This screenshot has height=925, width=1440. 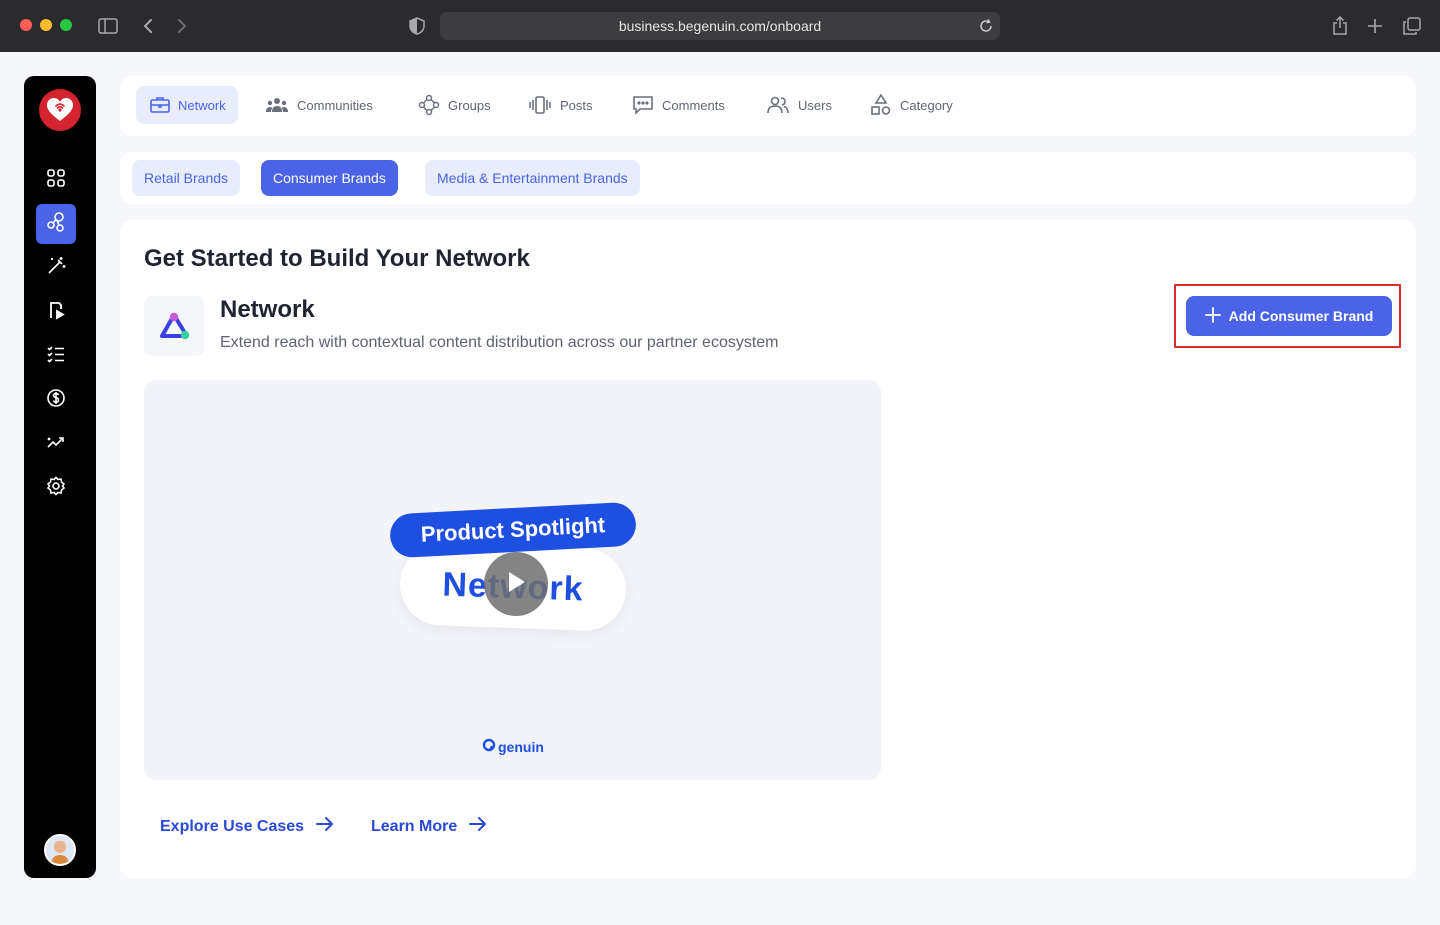 I want to click on tab-comments: Comments, so click(x=677, y=105).